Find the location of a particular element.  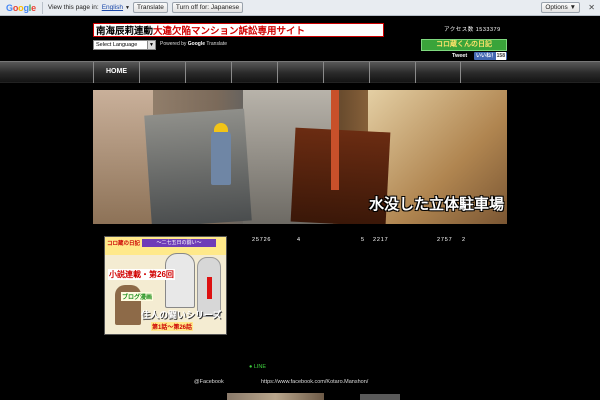

manga-ribbon: ～二七五日の闘い～ is located at coordinates (179, 243).